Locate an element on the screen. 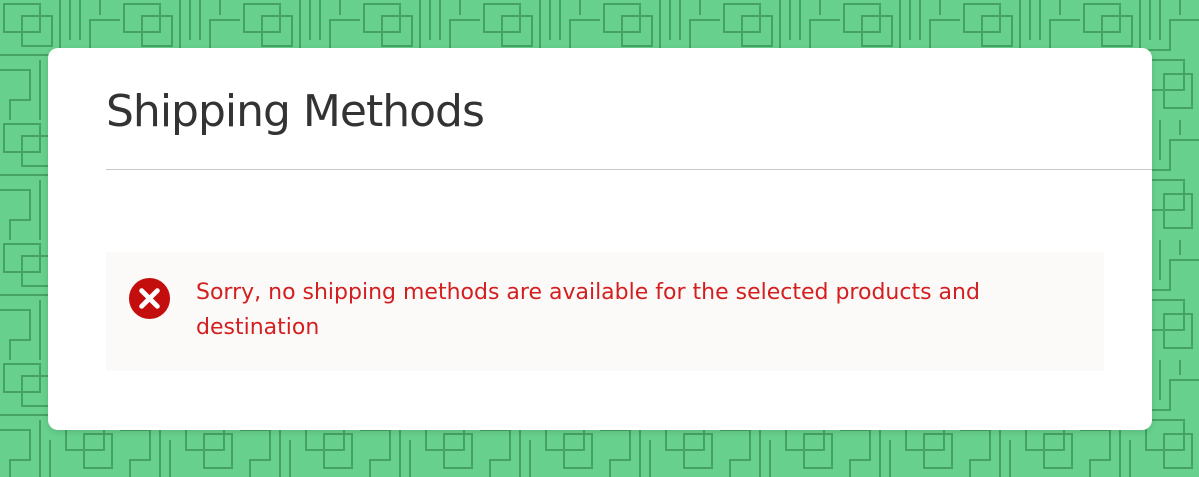 The width and height of the screenshot is (1199, 477). title-divider is located at coordinates (629, 169).